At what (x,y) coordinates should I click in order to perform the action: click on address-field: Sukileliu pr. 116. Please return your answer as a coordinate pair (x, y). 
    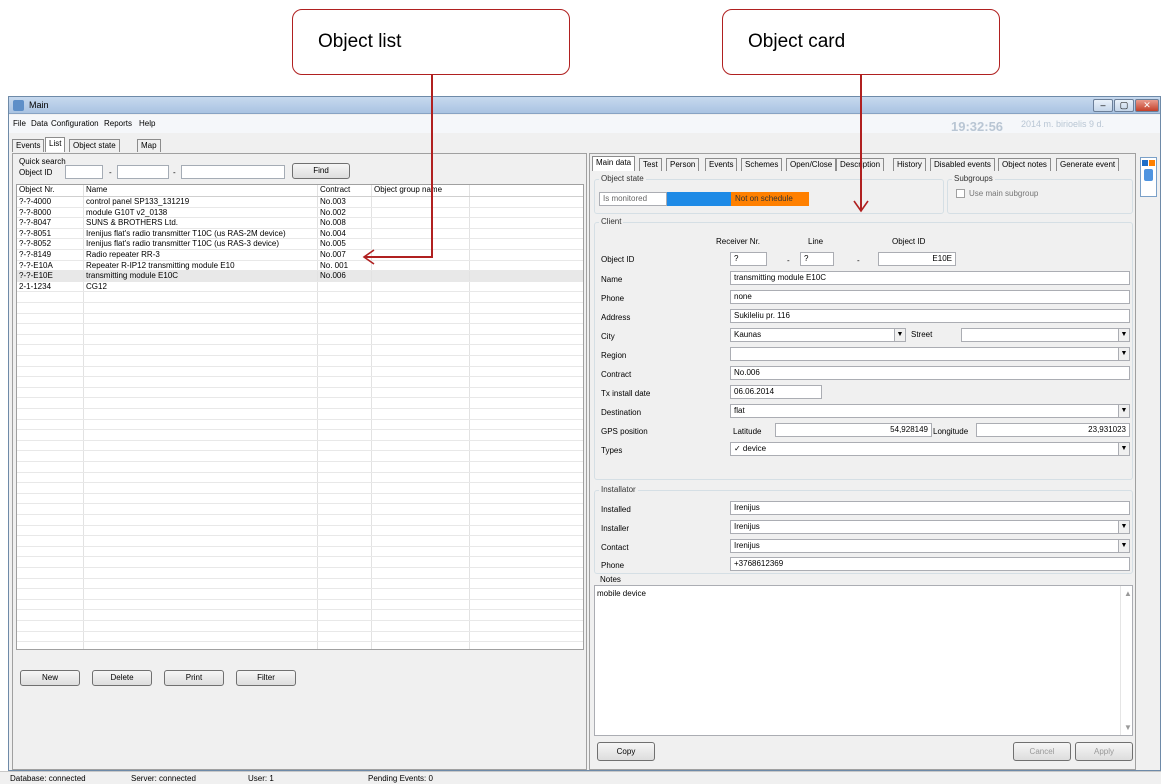
    Looking at the image, I should click on (930, 316).